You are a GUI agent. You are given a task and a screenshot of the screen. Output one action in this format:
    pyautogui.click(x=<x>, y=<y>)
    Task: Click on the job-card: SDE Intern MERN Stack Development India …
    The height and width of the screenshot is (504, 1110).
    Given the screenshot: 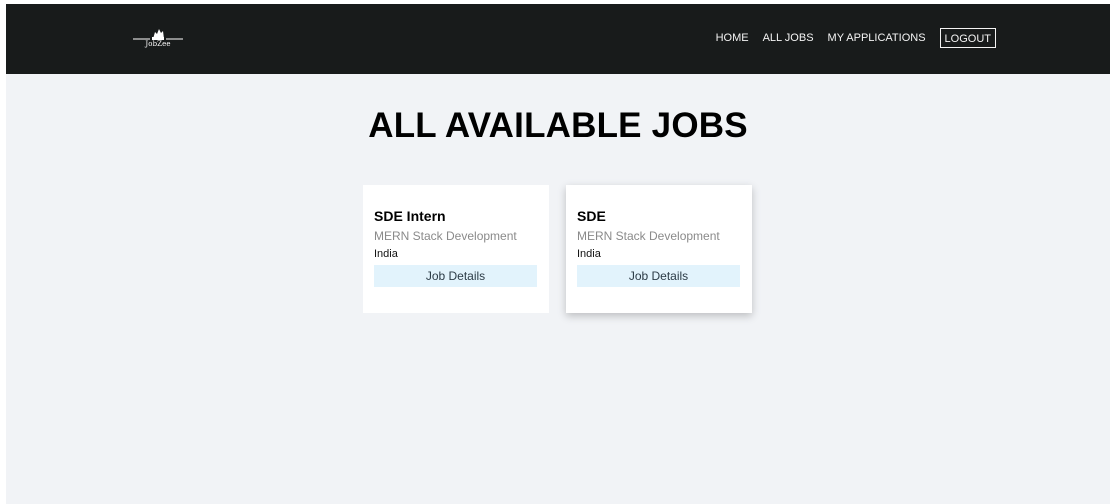 What is the action you would take?
    pyautogui.click(x=456, y=249)
    